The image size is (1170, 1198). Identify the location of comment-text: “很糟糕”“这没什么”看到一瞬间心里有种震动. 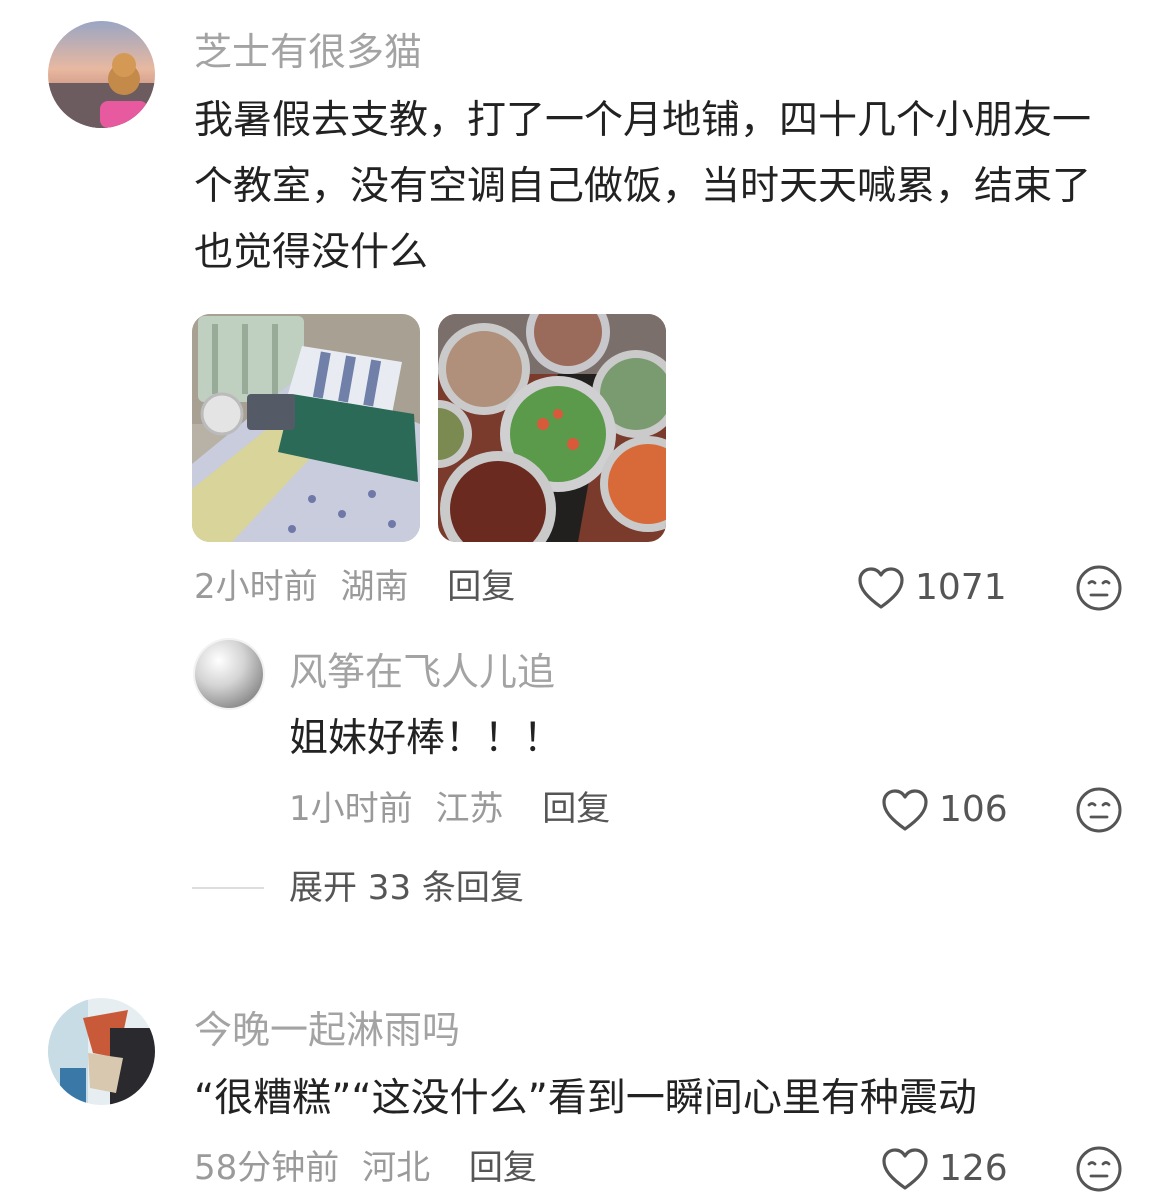
(585, 1098).